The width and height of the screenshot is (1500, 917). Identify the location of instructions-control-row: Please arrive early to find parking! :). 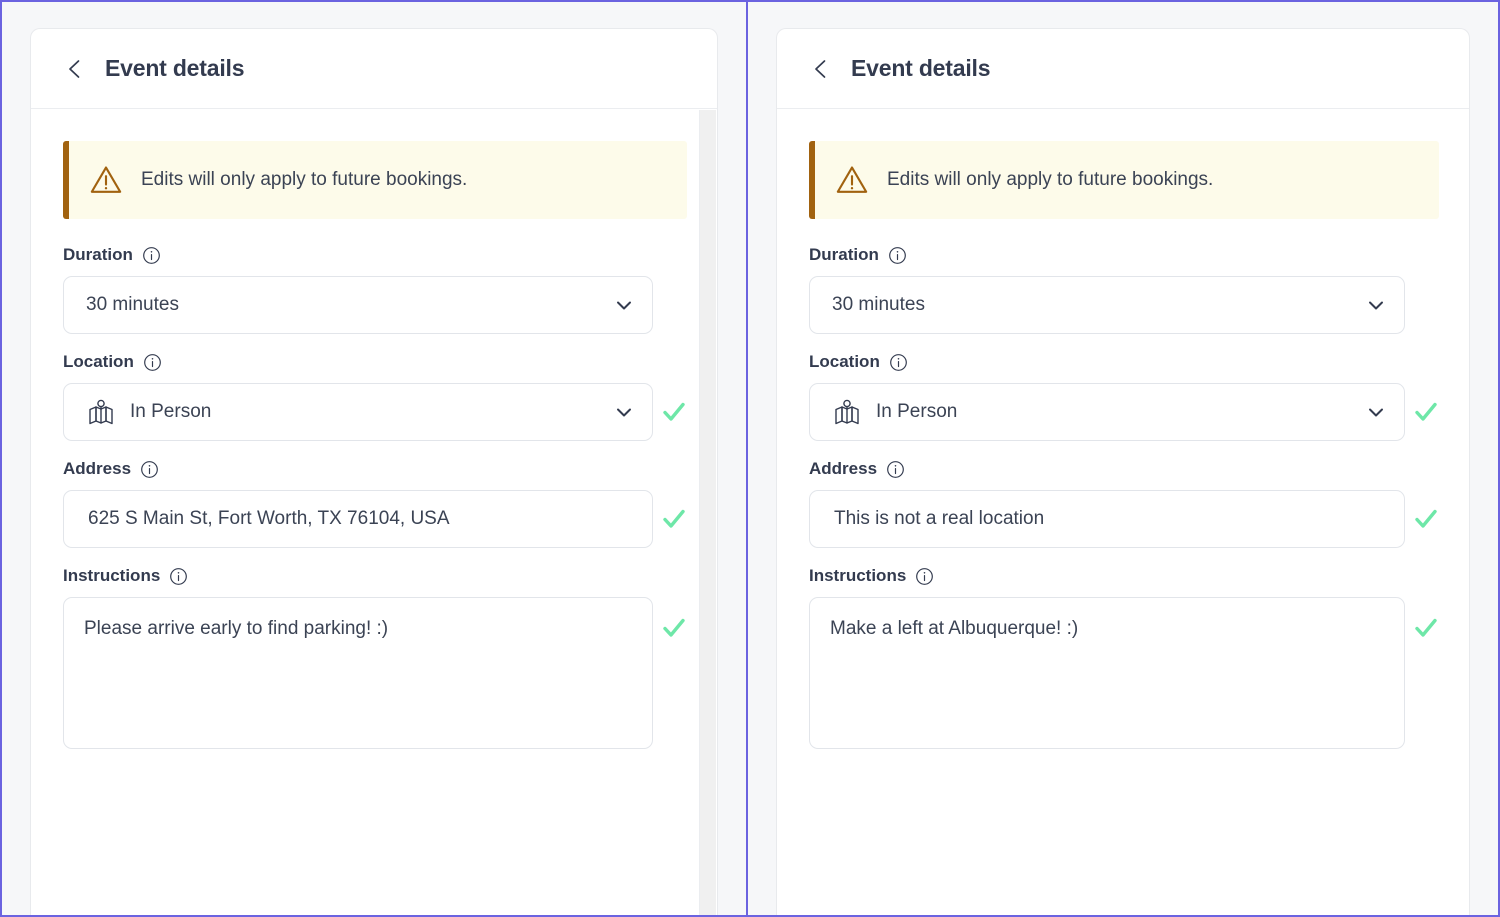
(375, 673).